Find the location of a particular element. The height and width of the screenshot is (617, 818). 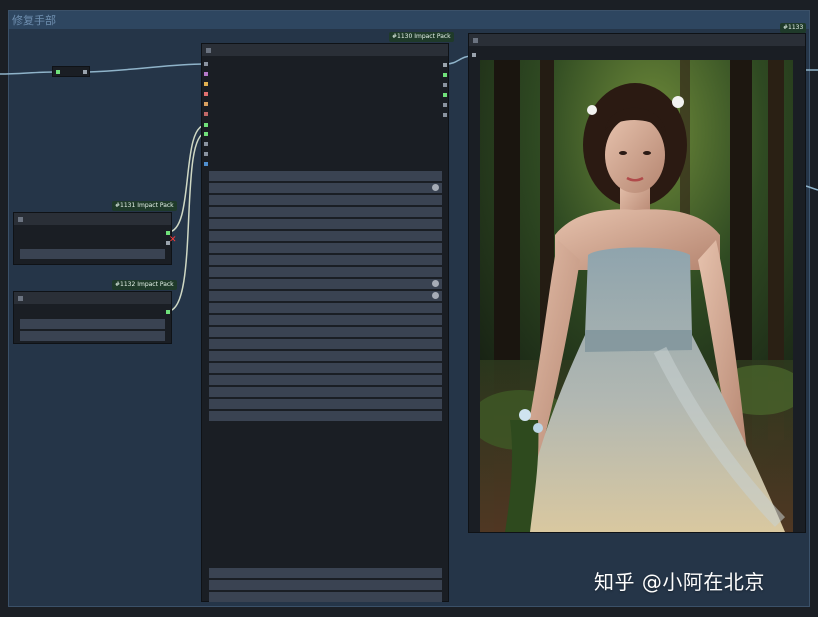

reroute-output-slot is located at coordinates (85, 72).